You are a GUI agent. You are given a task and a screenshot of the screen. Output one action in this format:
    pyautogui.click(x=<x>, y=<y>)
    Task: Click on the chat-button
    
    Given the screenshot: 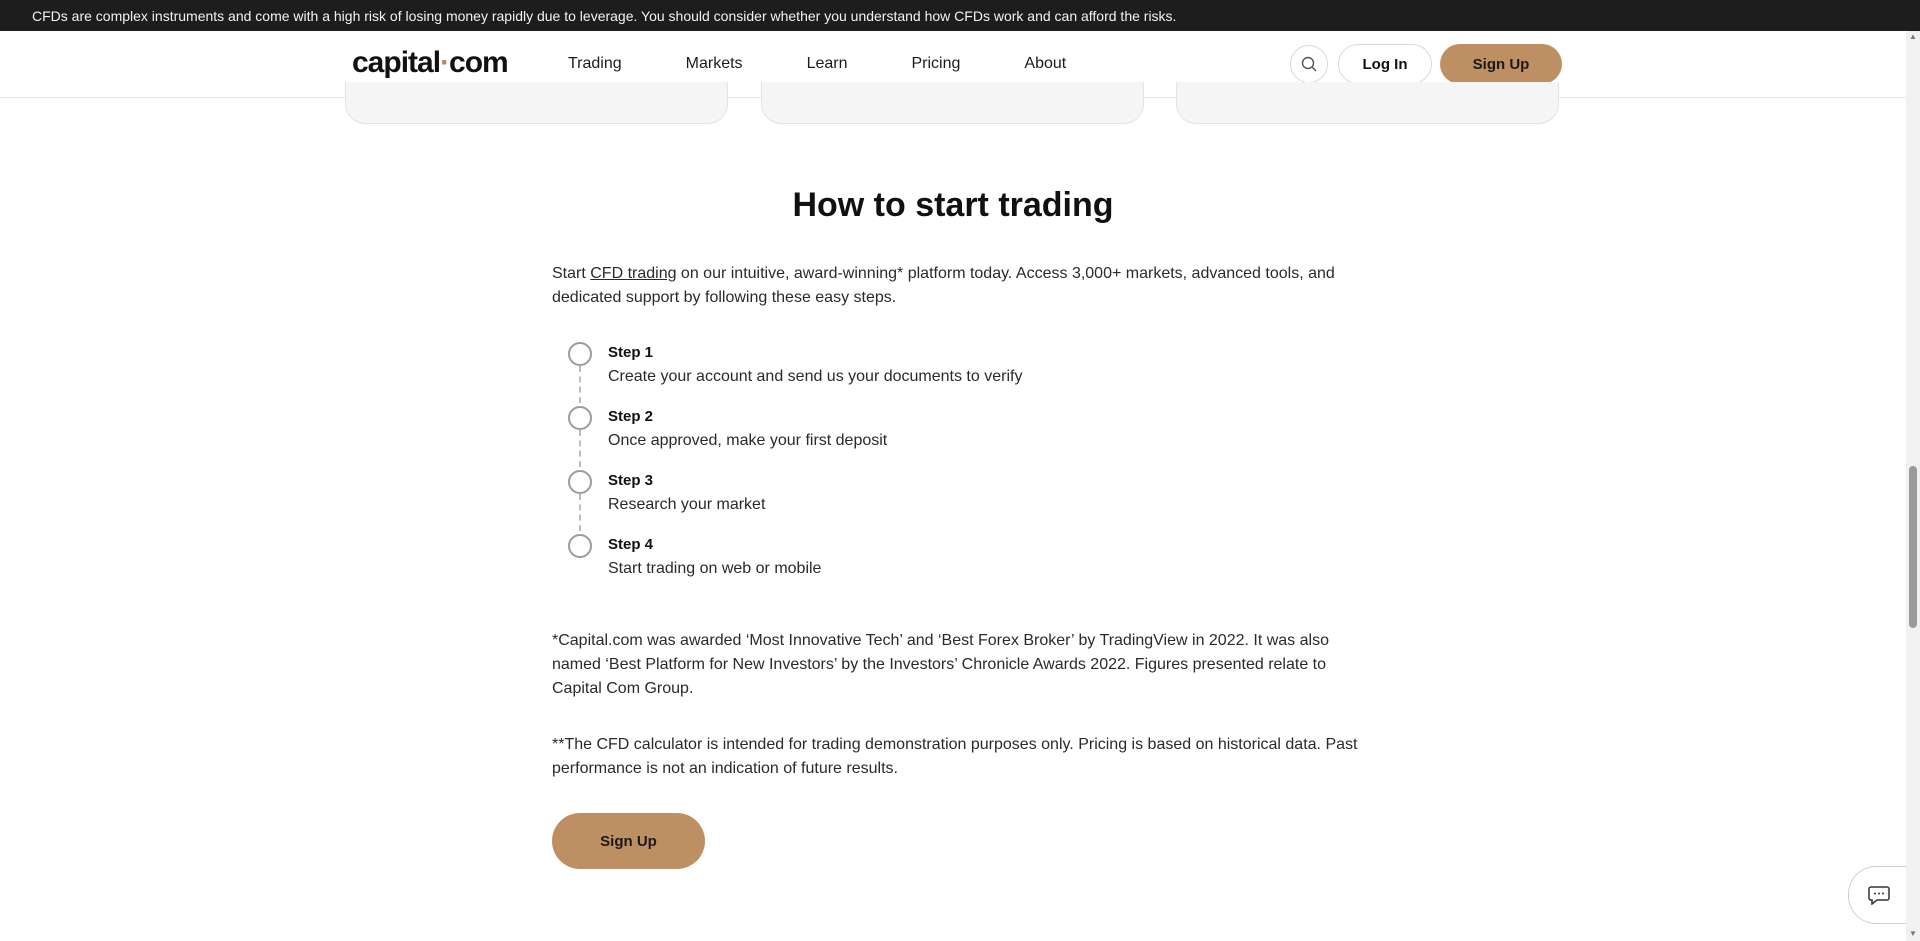 What is the action you would take?
    pyautogui.click(x=1878, y=895)
    